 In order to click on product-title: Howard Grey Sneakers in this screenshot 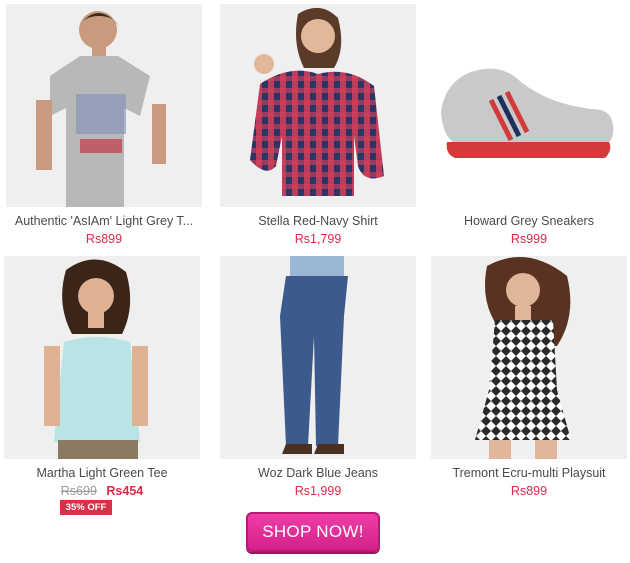, I will do `click(529, 221)`.